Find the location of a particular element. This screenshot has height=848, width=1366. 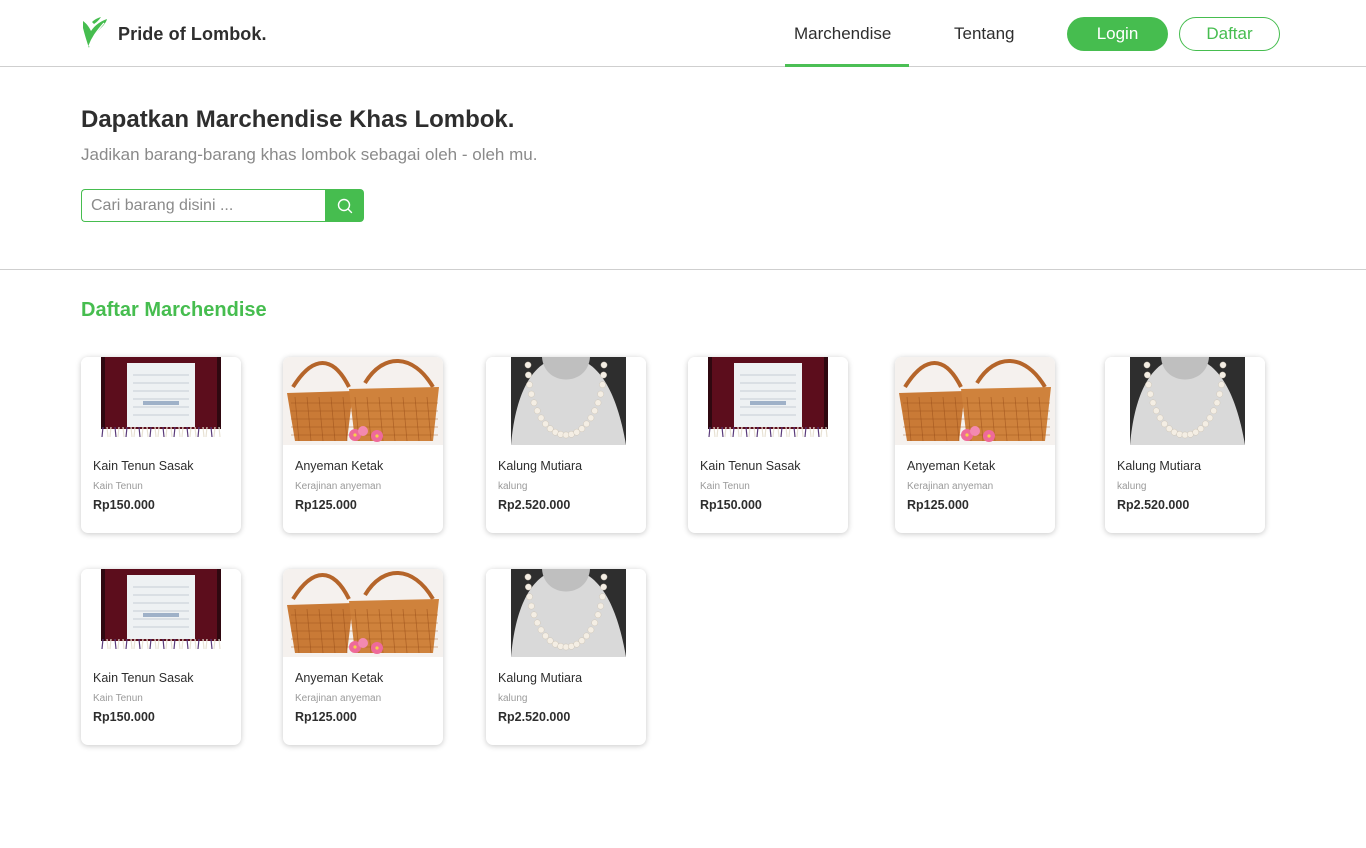

page-title: Dapatkan Marchendise Khas Lombok. is located at coordinates (298, 119).